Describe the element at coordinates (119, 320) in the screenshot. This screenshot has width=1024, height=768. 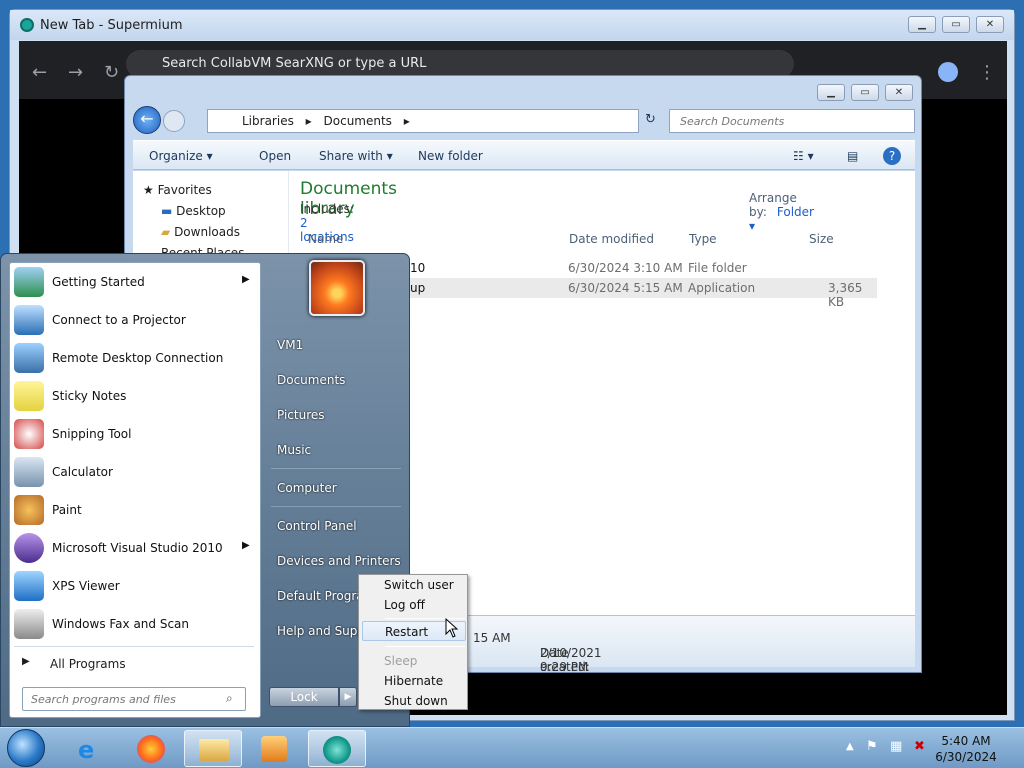
I see `program-label: Connect to a Projector` at that location.